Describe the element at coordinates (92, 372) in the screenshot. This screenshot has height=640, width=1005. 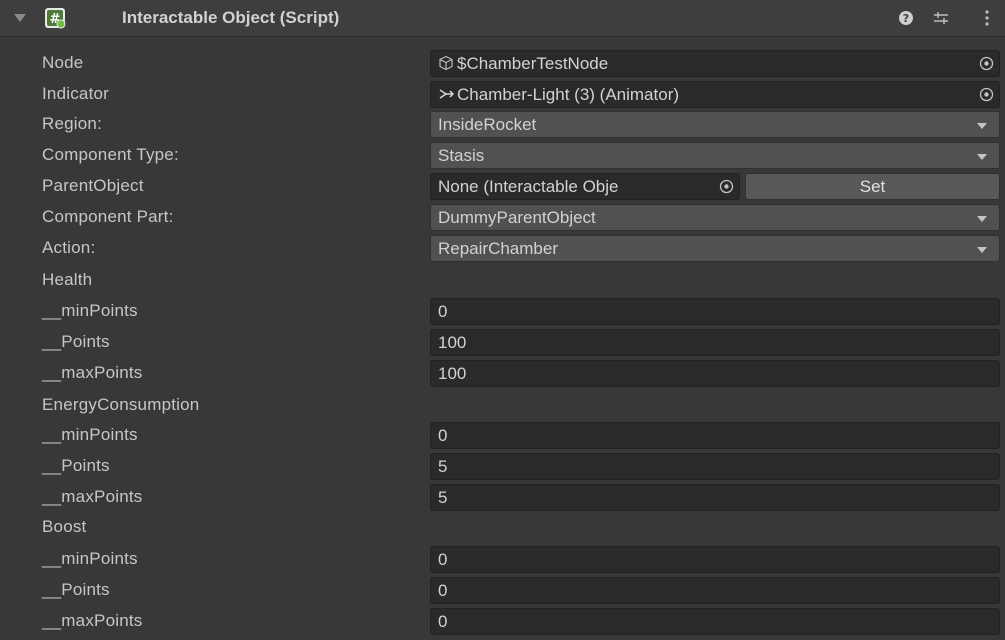
I see `health-max-label: __maxPoints` at that location.